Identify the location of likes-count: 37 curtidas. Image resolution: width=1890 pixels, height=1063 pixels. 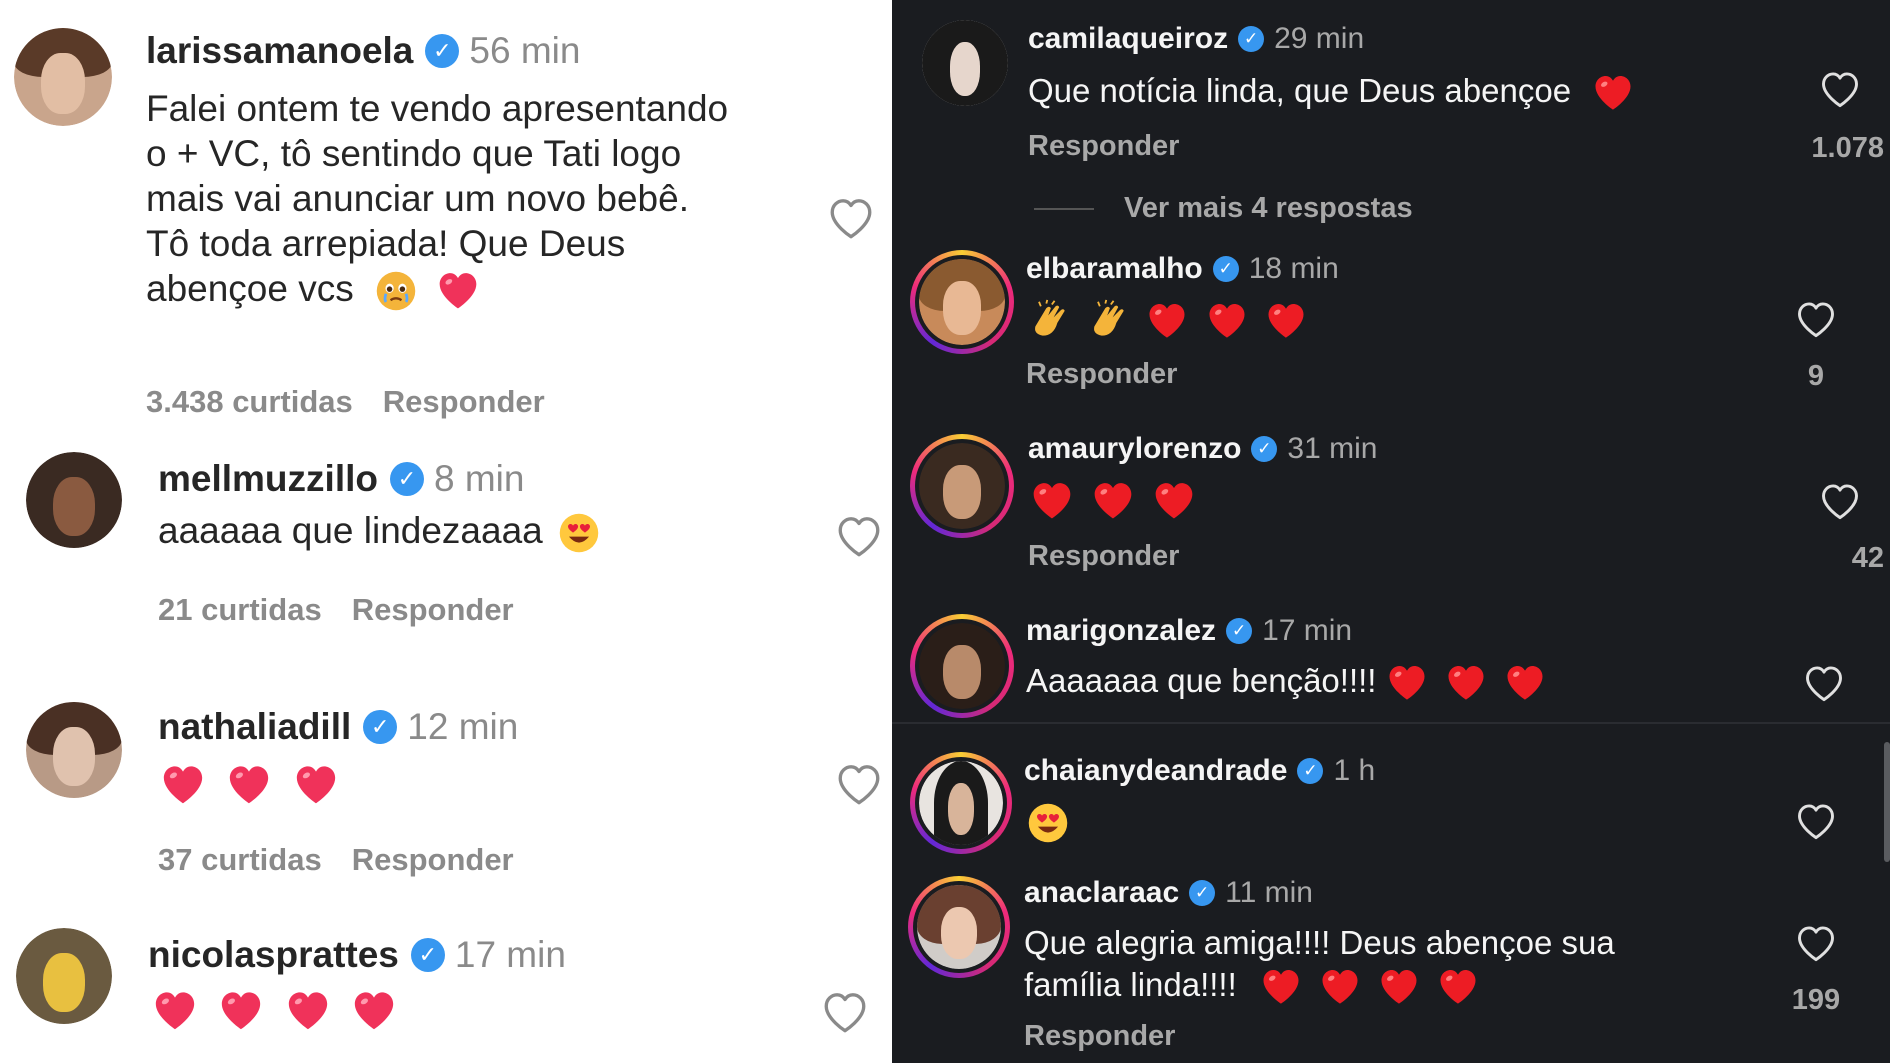
(240, 859).